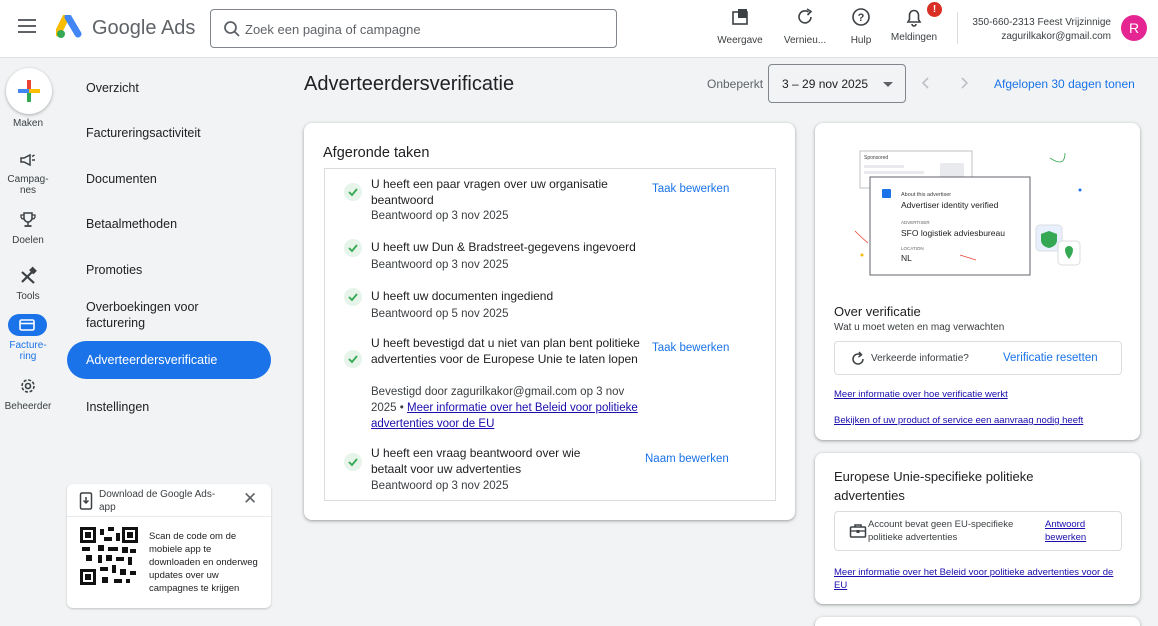 The height and width of the screenshot is (626, 1158). I want to click on credit-card-icon, so click(27, 325).